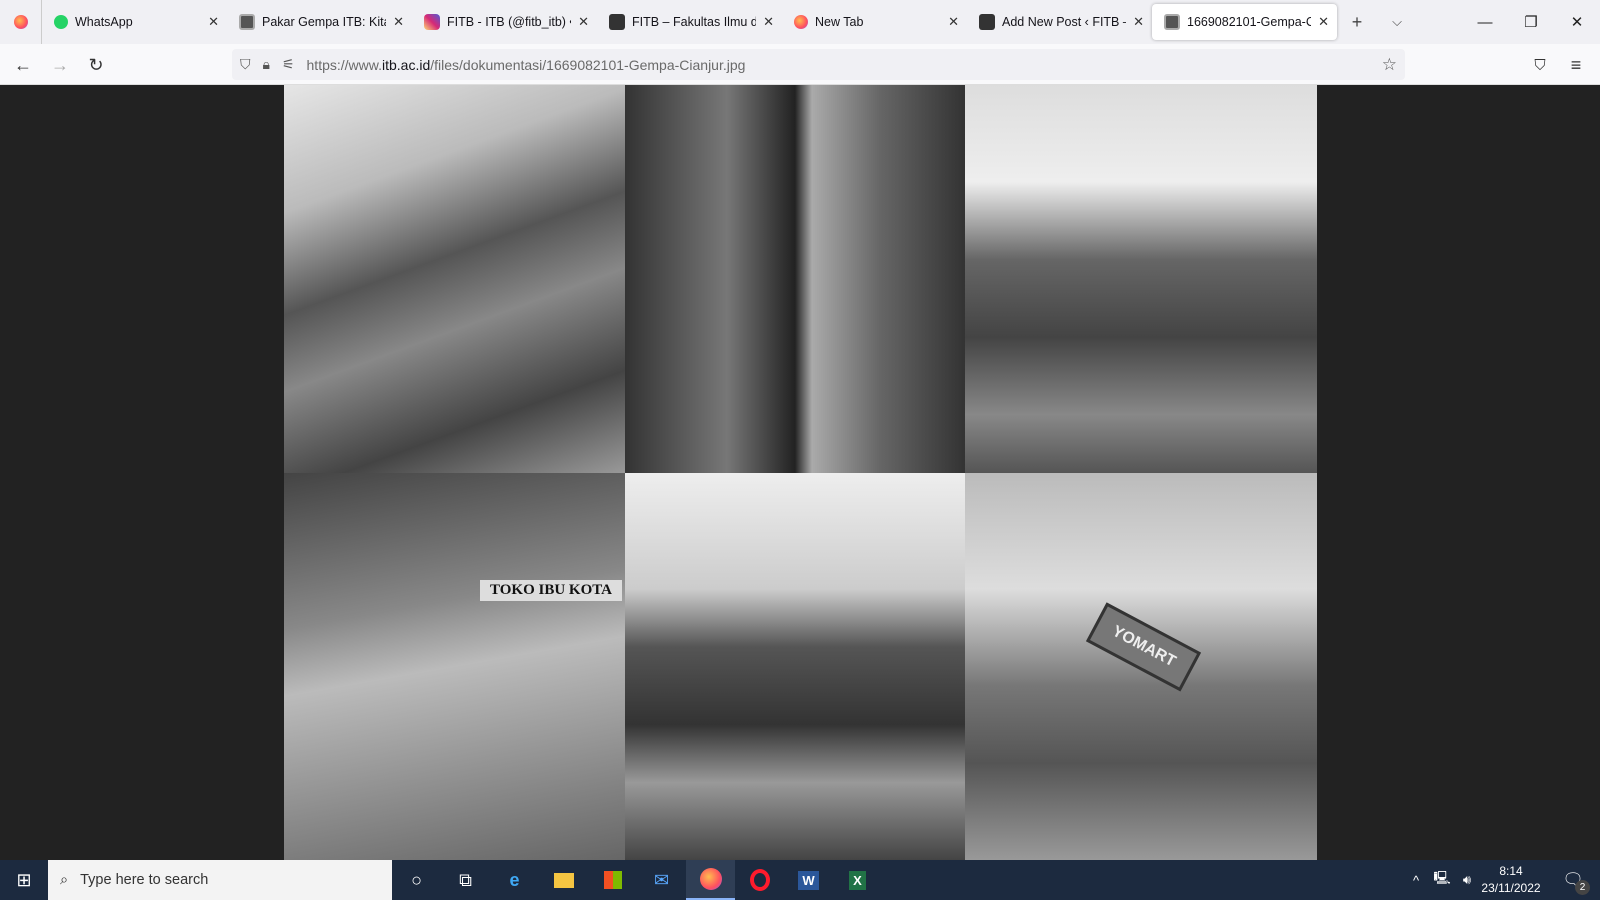  Describe the element at coordinates (710, 880) in the screenshot. I see `firefox-taskbar-icon` at that location.